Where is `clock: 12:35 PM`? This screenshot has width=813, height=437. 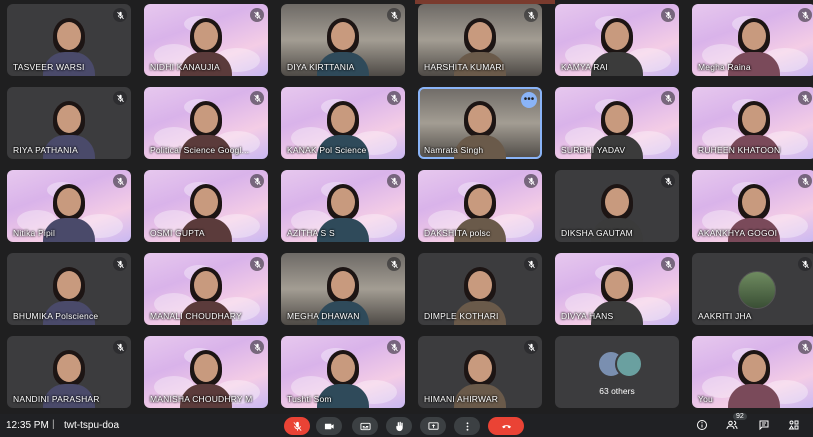 clock: 12:35 PM is located at coordinates (27, 425).